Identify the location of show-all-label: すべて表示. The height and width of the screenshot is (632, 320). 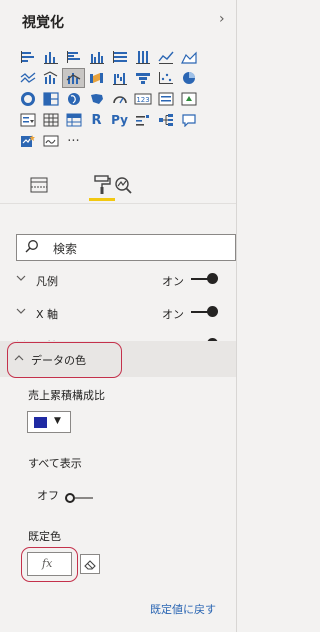
(55, 463).